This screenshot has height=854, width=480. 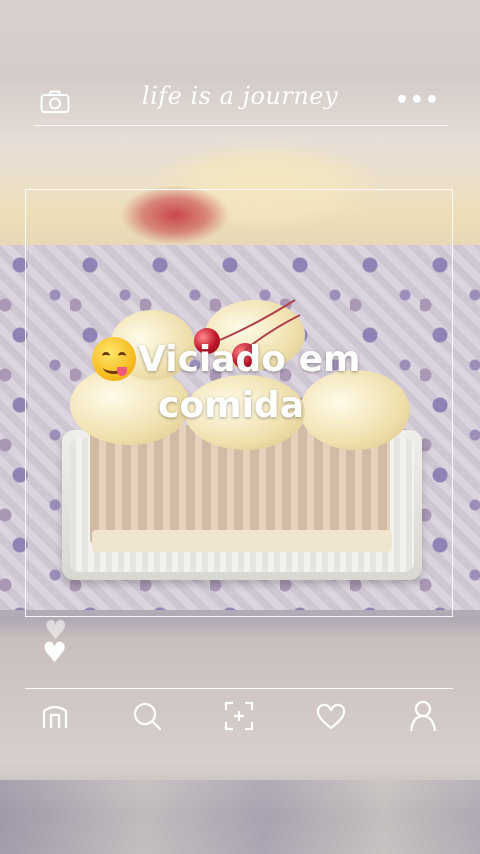 What do you see at coordinates (240, 96) in the screenshot?
I see `app-title: life is a journey` at bounding box center [240, 96].